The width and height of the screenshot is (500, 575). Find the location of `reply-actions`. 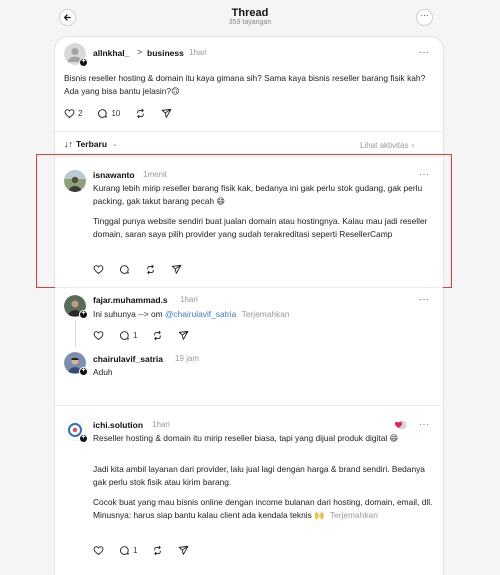

reply-actions is located at coordinates (145, 269).